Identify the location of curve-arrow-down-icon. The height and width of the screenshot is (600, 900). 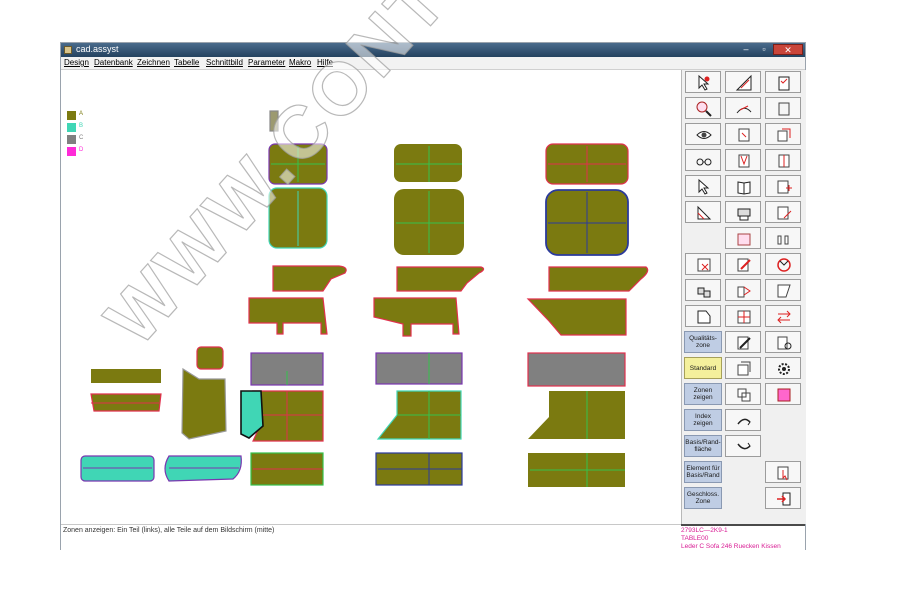
(743, 446).